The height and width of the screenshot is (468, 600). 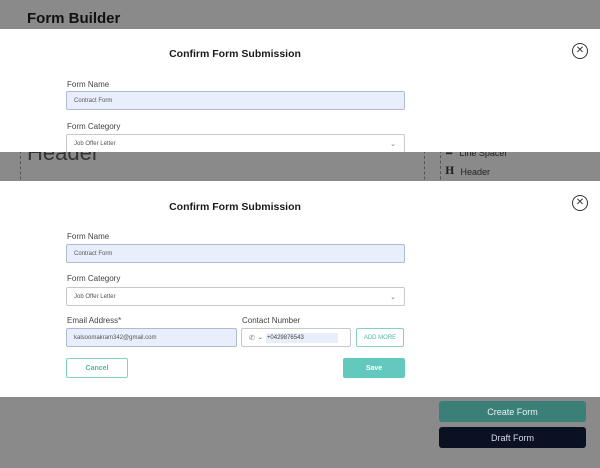 I want to click on email-label: Email Address*, so click(x=94, y=320).